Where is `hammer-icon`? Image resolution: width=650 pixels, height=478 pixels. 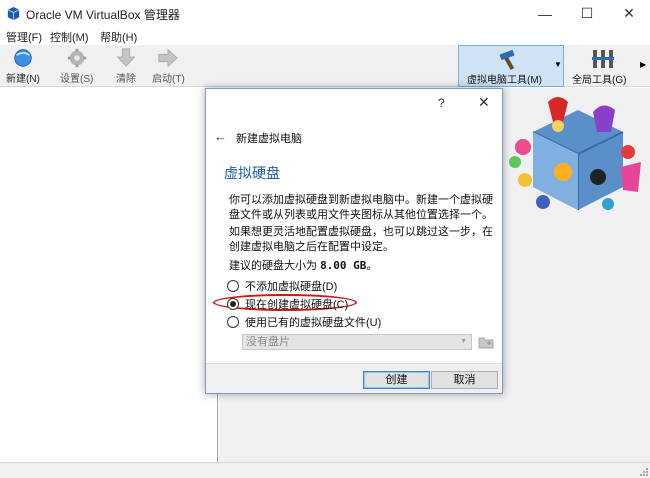
hammer-icon is located at coordinates (507, 60).